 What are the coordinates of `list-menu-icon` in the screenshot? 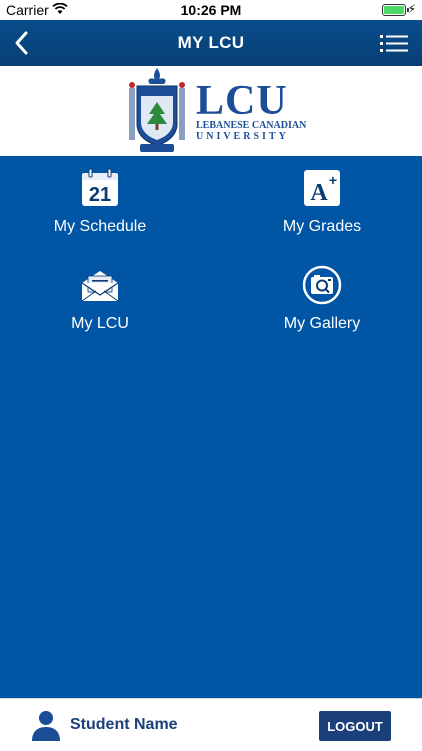 It's located at (394, 43).